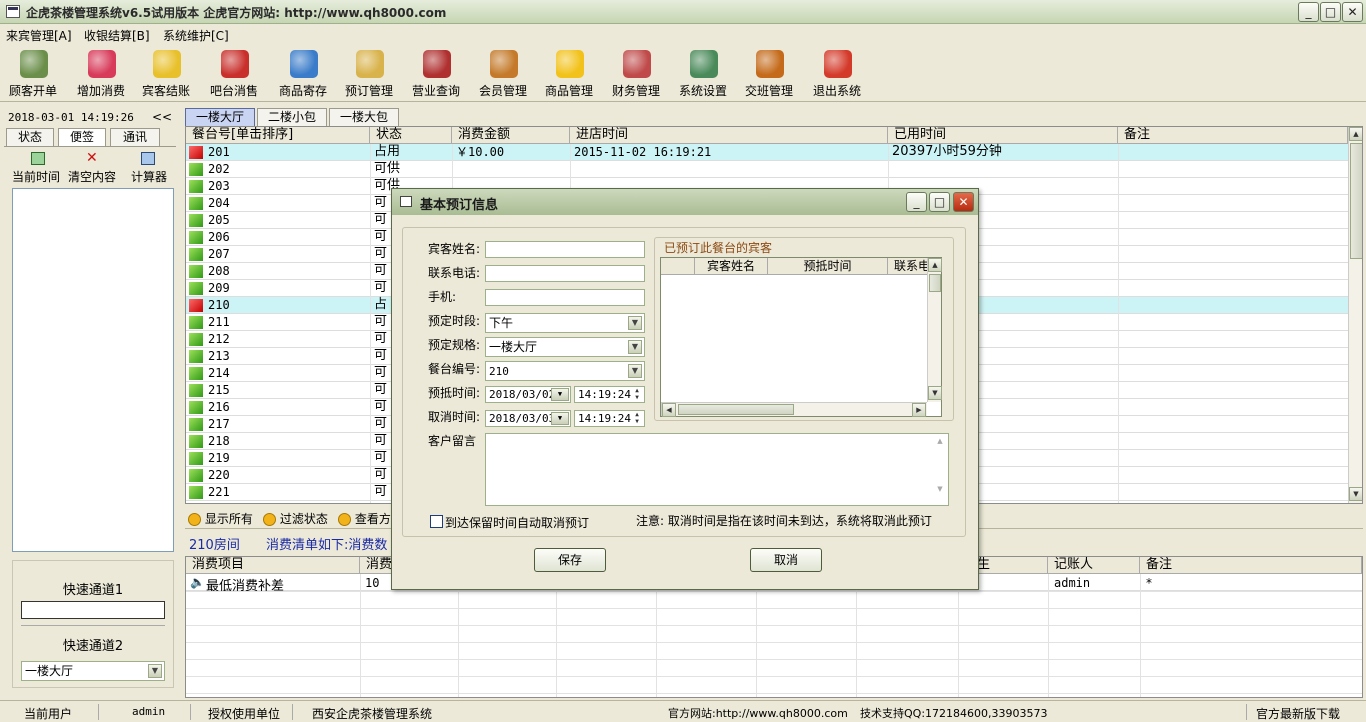  Describe the element at coordinates (39, 35) in the screenshot. I see `menu-guest: 来宾管理[A]` at that location.